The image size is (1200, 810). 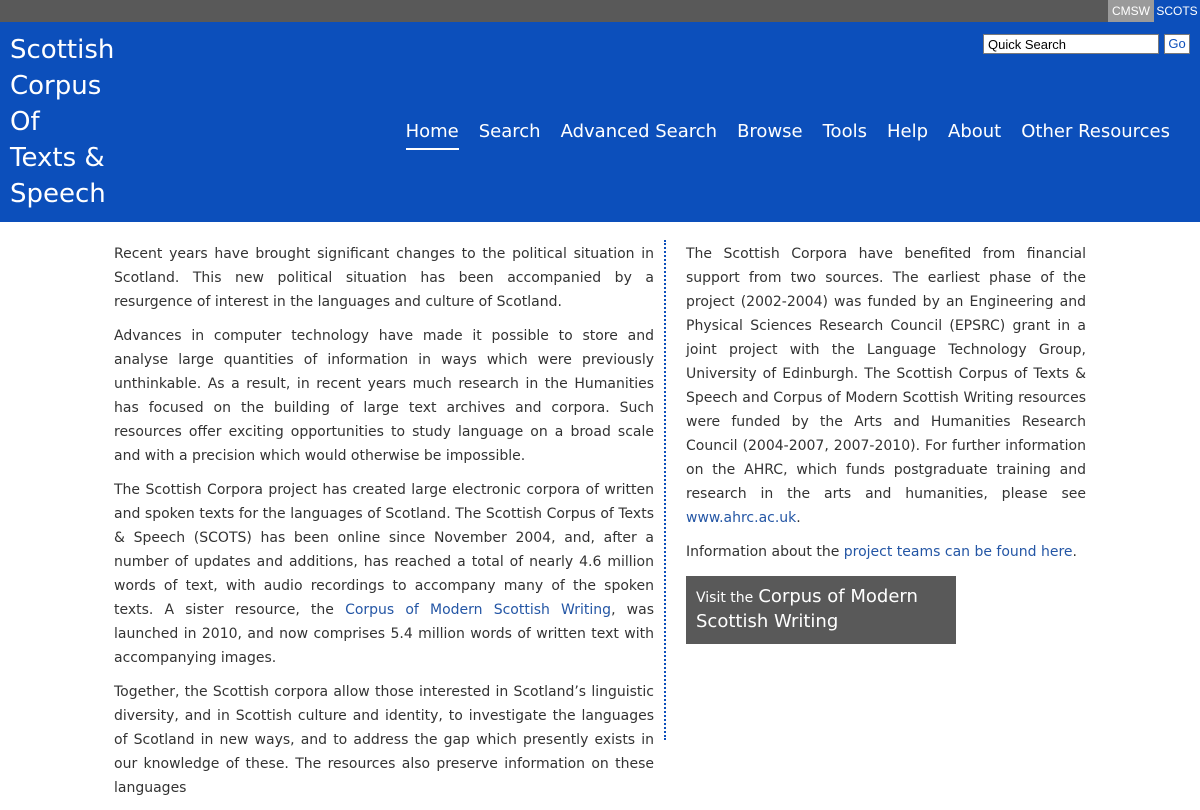 I want to click on site-title-line: Scottish, so click(x=62, y=50).